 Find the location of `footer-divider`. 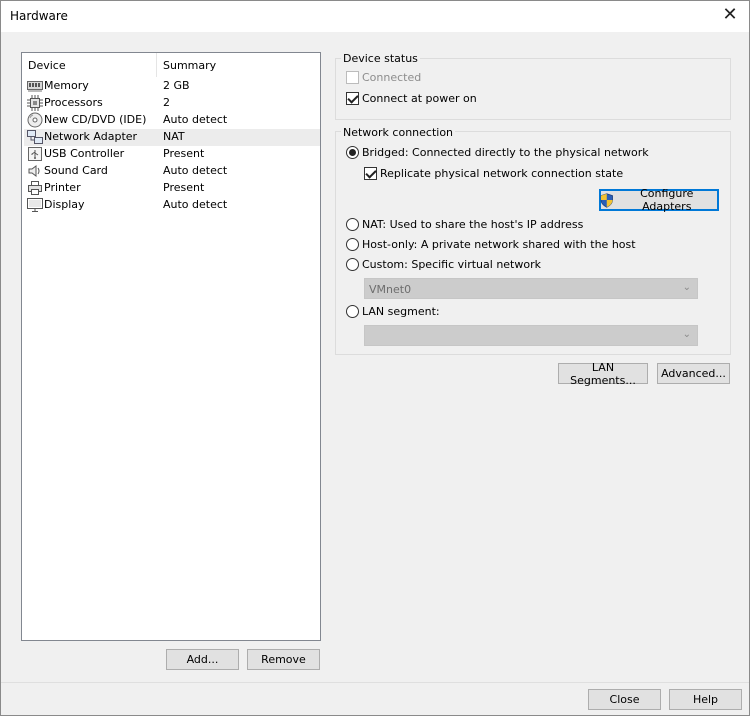

footer-divider is located at coordinates (375, 682).